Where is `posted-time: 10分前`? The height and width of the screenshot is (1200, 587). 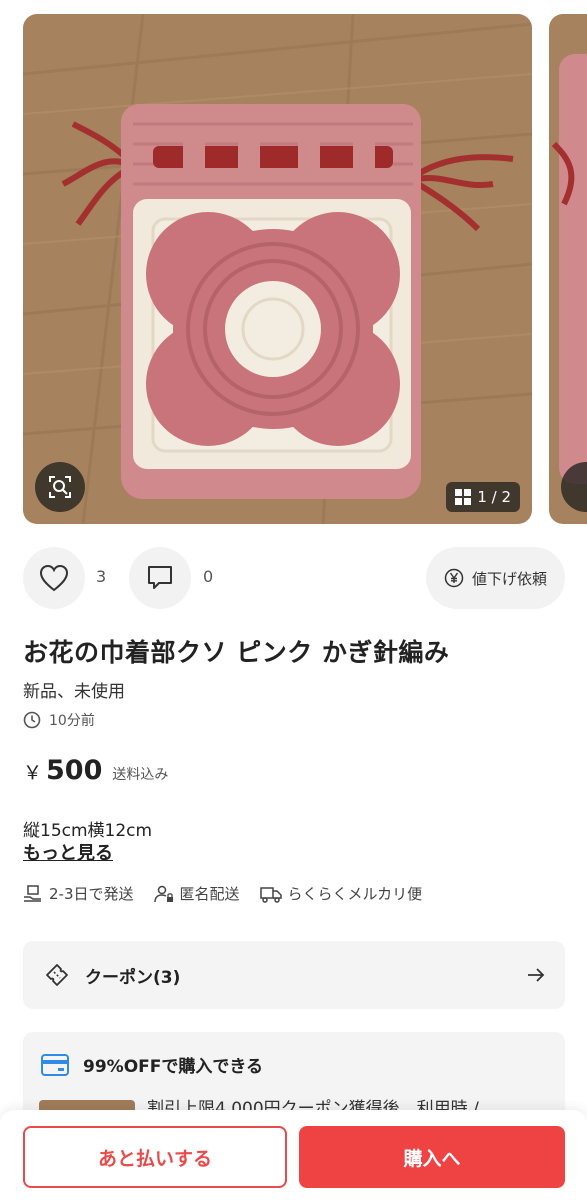
posted-time: 10分前 is located at coordinates (59, 720).